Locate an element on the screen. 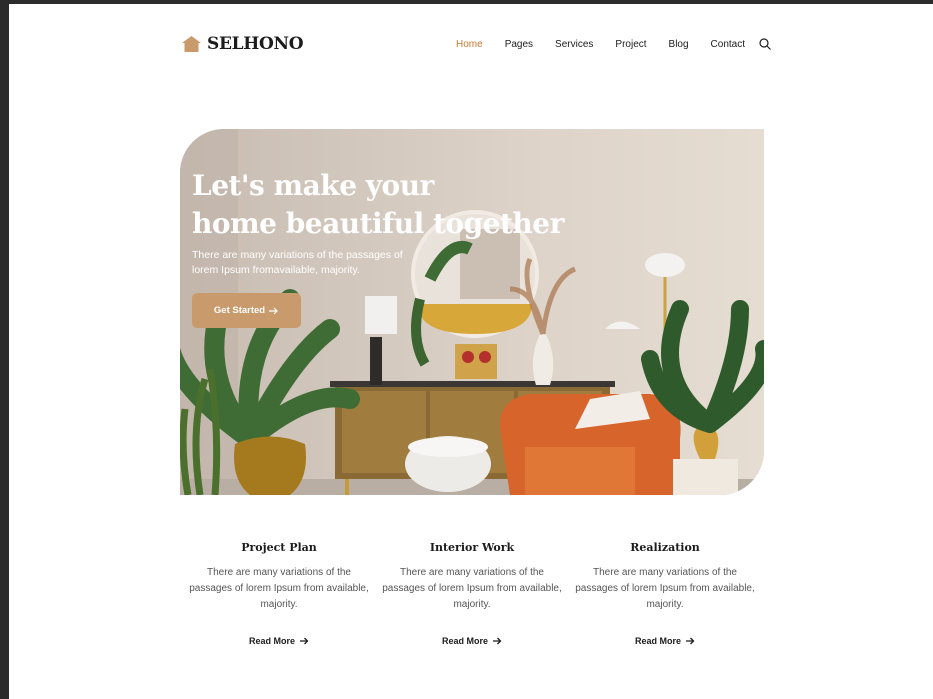 The height and width of the screenshot is (699, 933). feature-title: Interior Work is located at coordinates (472, 547).